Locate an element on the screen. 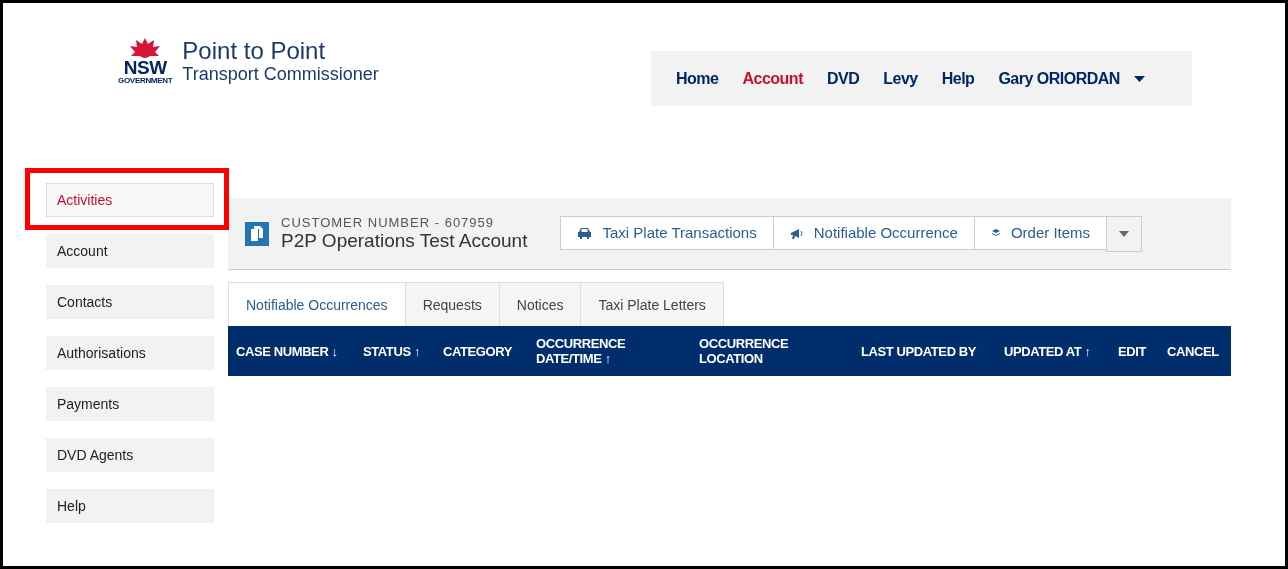 This screenshot has width=1288, height=569. column-header: CASE NUMBER ↓ is located at coordinates (299, 351).